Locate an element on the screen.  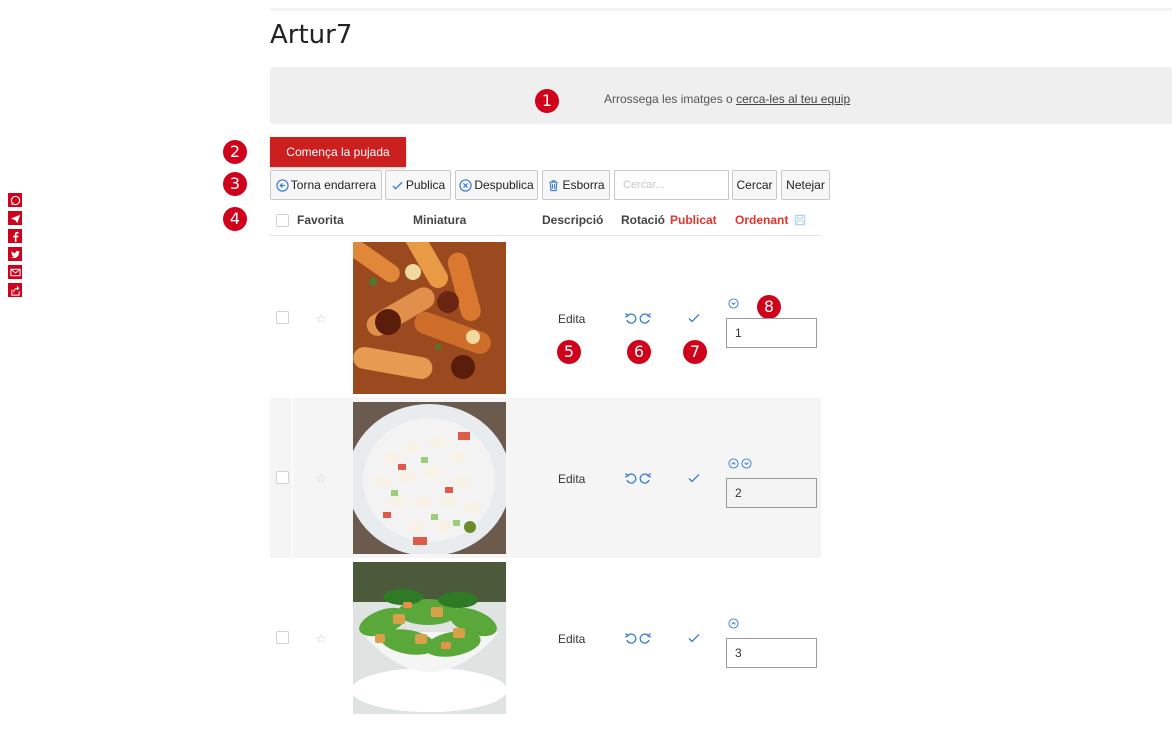
thumbnail-bean-salad is located at coordinates (429, 478).